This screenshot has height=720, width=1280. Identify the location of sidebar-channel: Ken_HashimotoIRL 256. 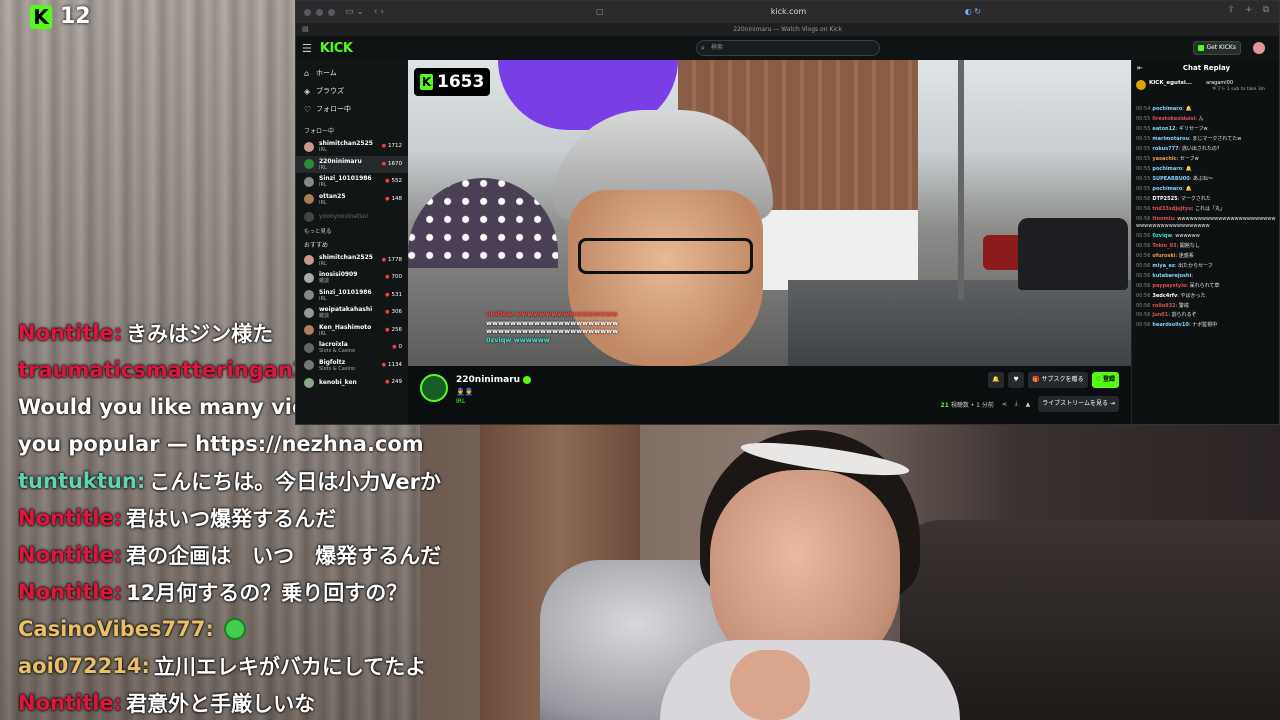
(352, 331).